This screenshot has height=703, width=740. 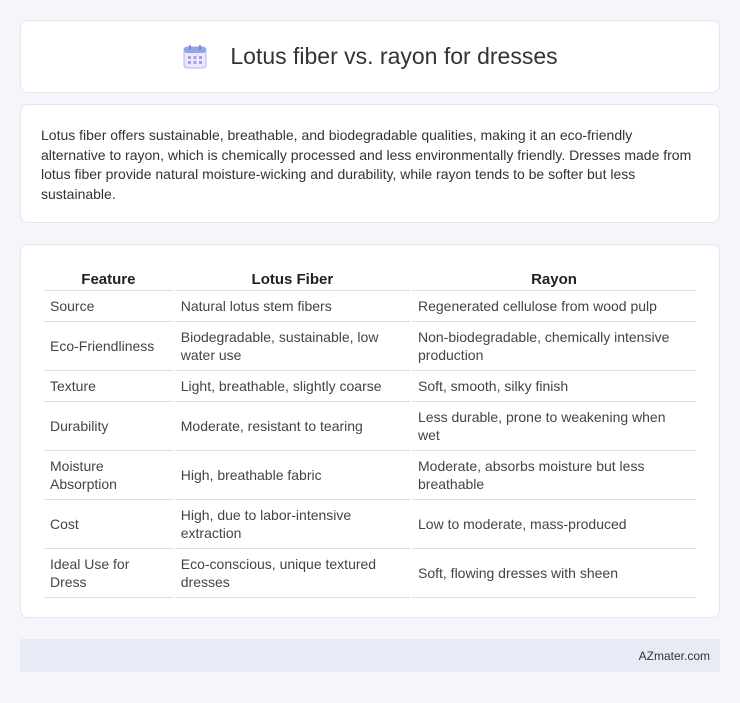 I want to click on table-header-row: Feature Lotus Fiber Rayon, so click(x=370, y=278).